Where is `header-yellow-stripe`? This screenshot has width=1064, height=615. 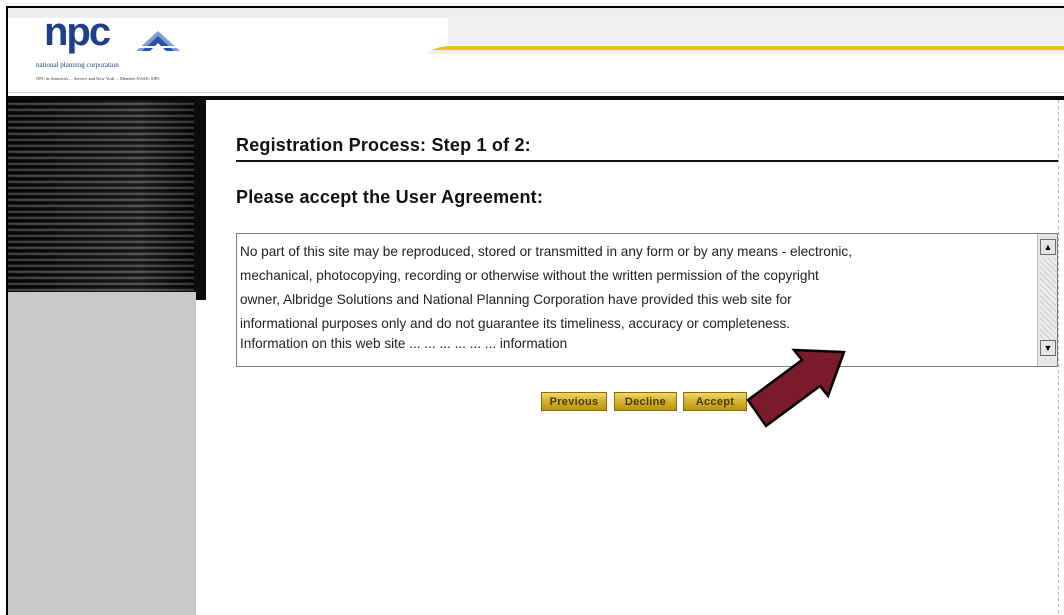 header-yellow-stripe is located at coordinates (746, 48).